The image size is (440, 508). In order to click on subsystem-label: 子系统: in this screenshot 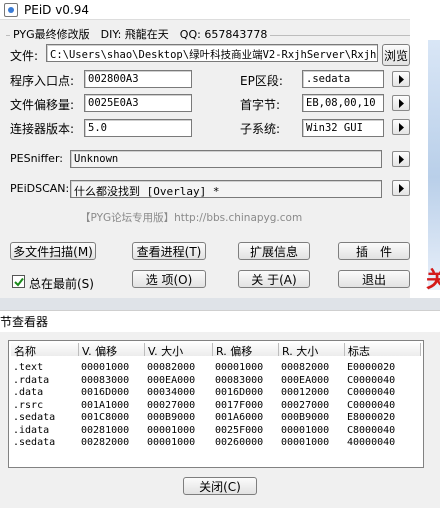, I will do `click(260, 129)`.